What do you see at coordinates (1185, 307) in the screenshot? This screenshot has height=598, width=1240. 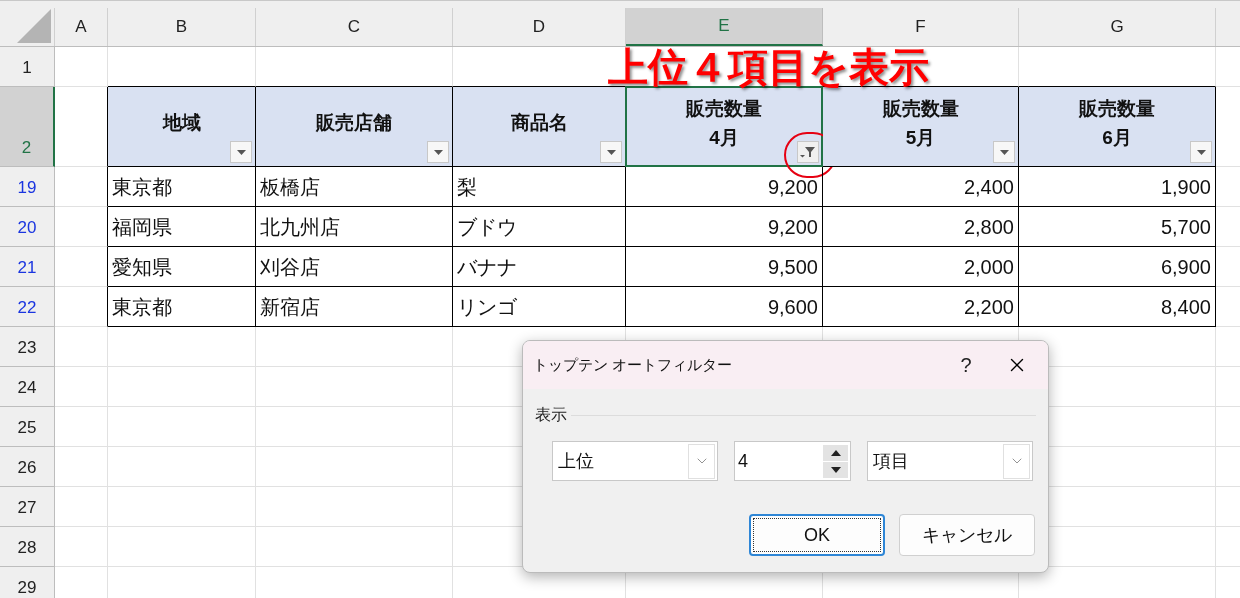 I see `table-cell-text: 8,400` at bounding box center [1185, 307].